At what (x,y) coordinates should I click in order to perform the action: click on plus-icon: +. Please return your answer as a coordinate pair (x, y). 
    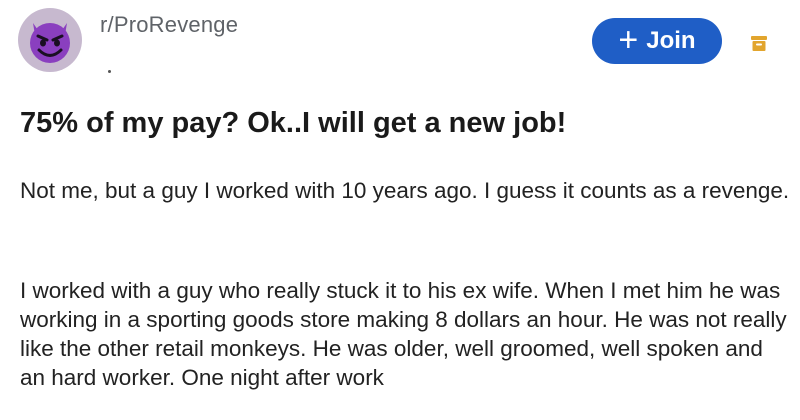
    Looking at the image, I should click on (628, 39).